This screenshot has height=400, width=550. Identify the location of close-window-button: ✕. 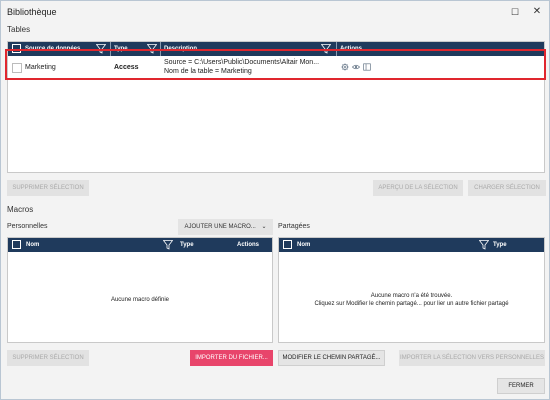
(537, 12).